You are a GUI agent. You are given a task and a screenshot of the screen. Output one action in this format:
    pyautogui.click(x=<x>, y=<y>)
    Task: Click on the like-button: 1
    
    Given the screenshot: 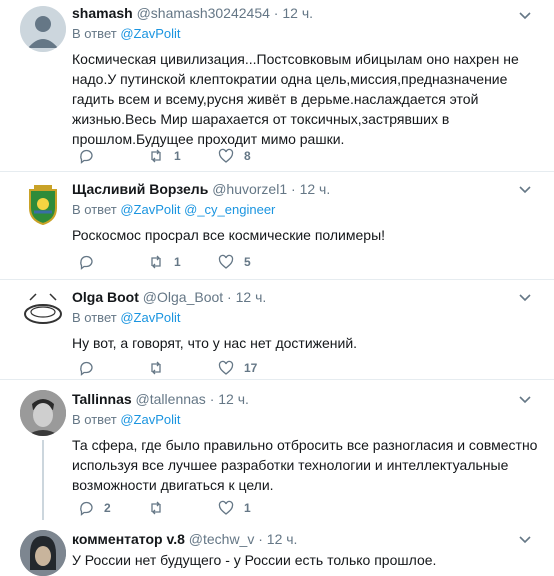 What is the action you would take?
    pyautogui.click(x=234, y=508)
    